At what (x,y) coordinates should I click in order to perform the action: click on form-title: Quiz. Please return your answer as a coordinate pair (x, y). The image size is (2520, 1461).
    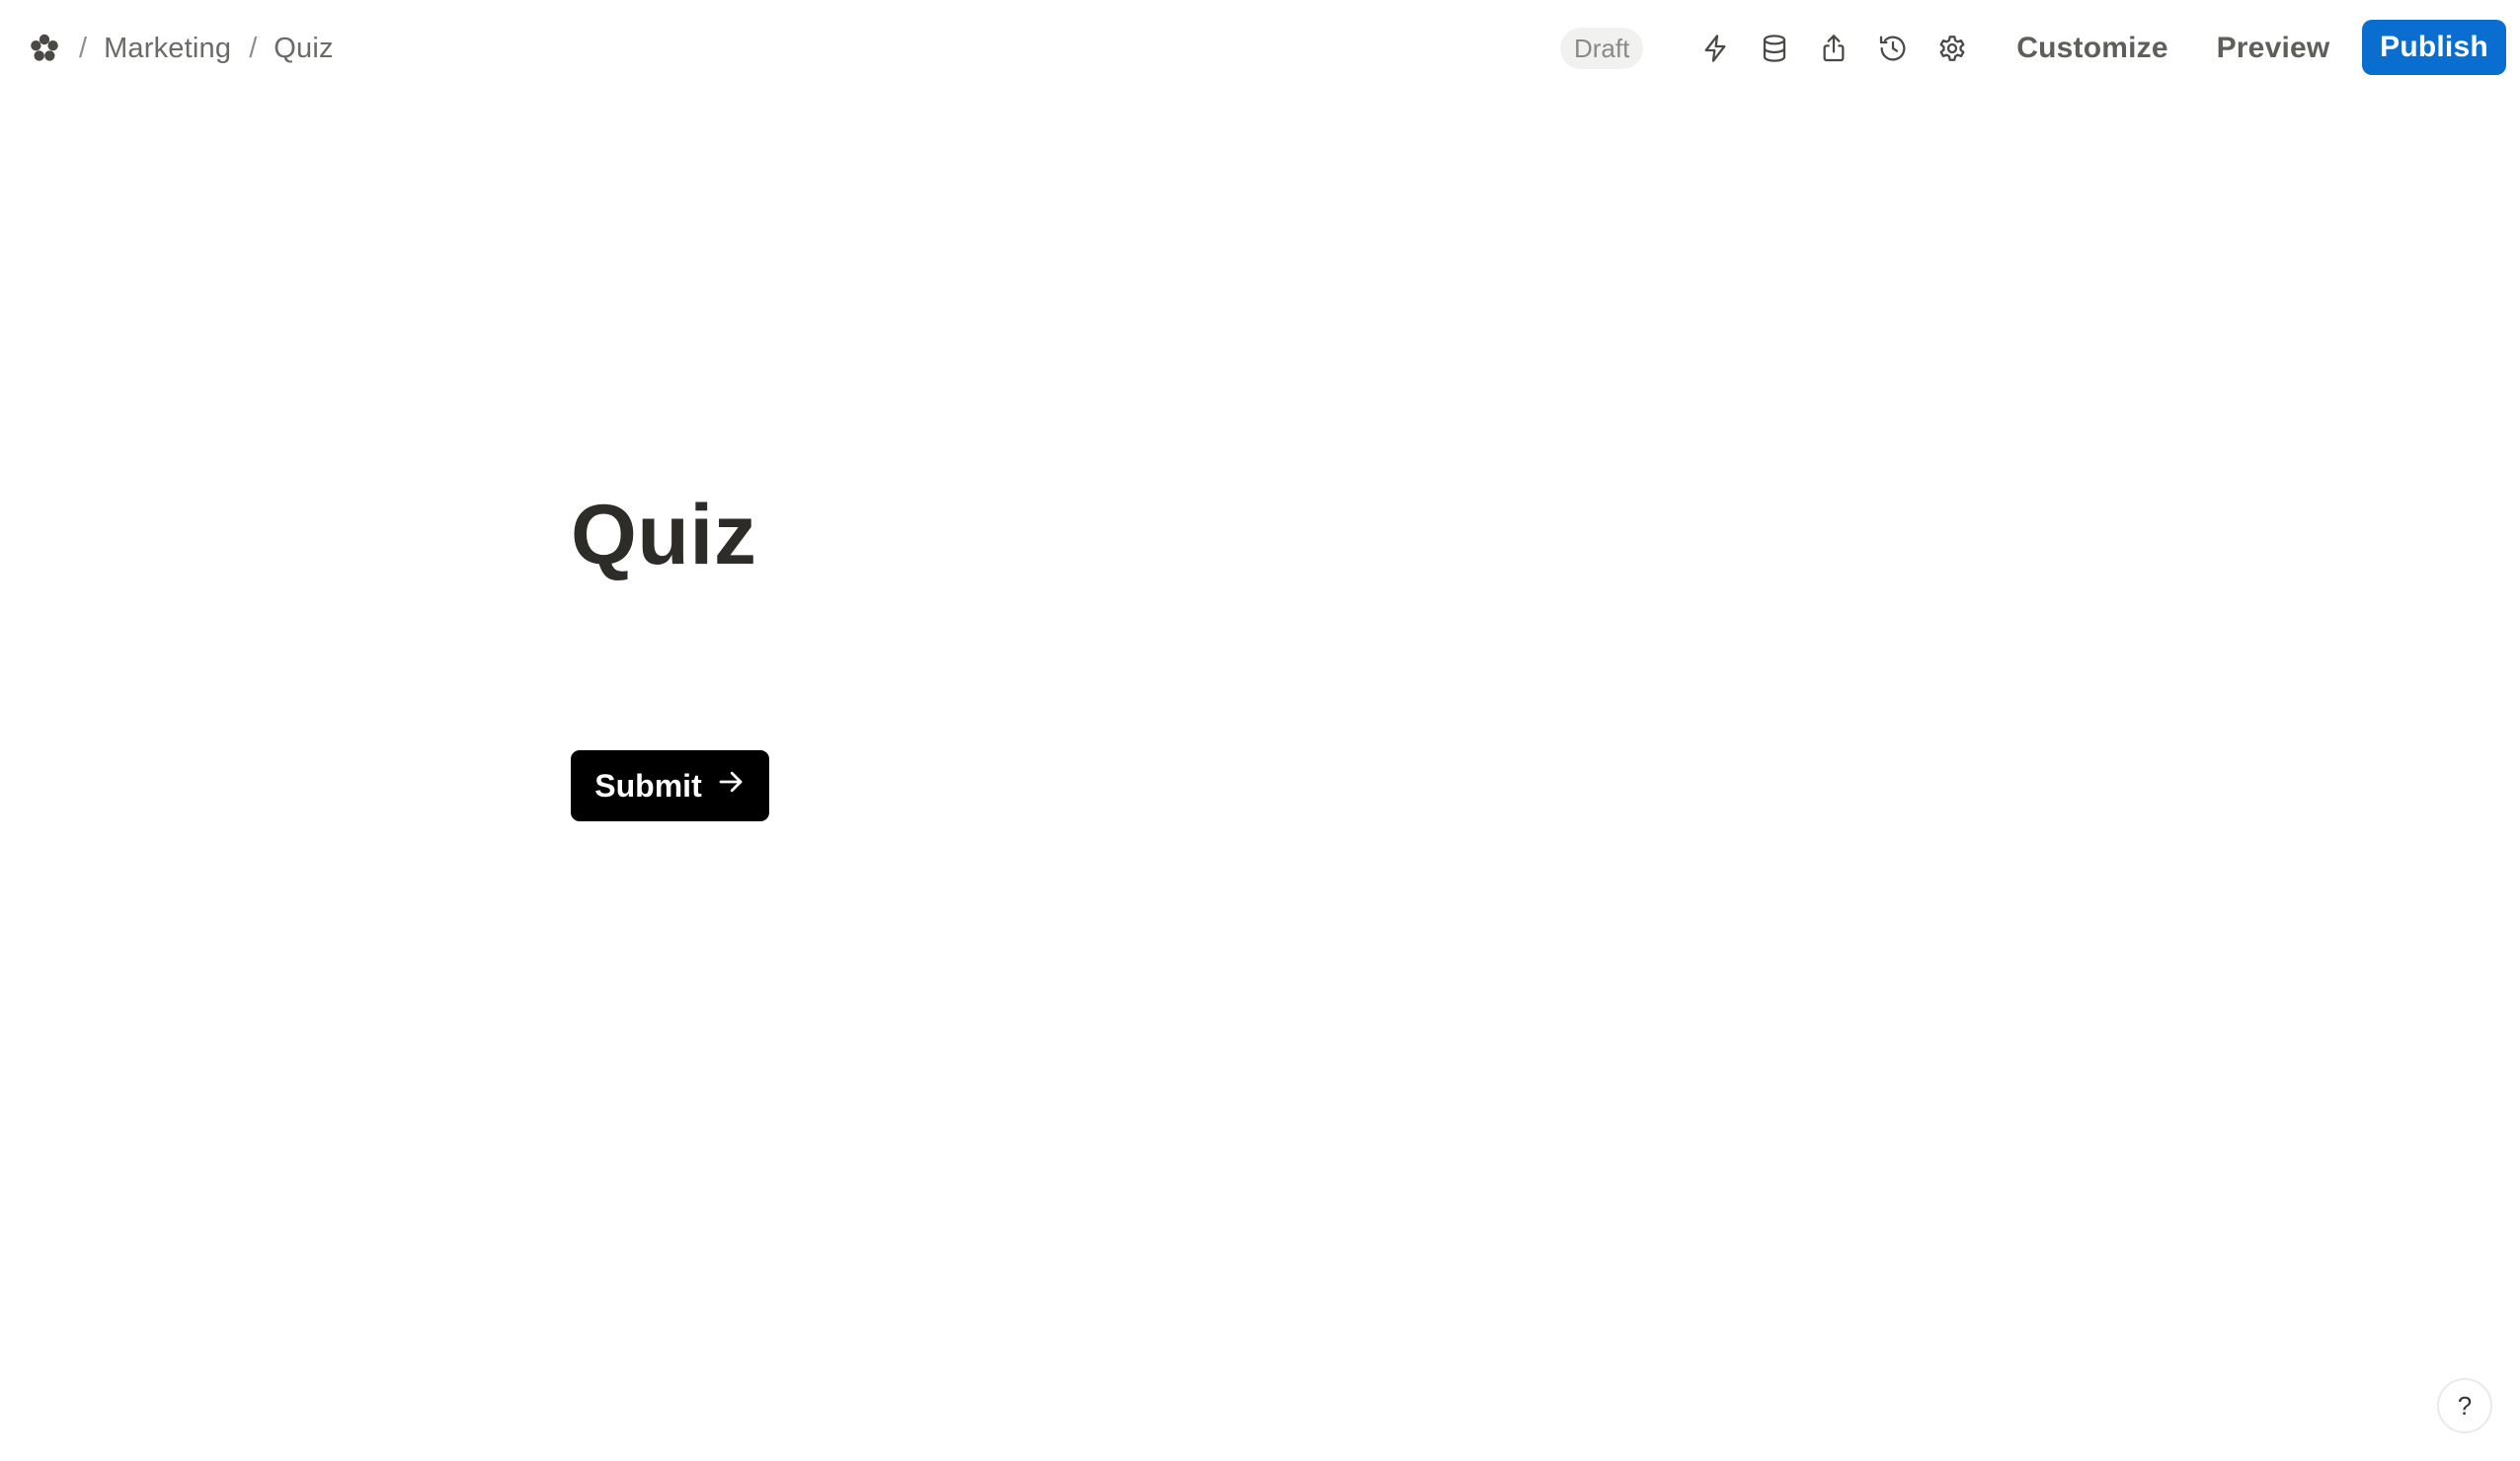
    Looking at the image, I should click on (663, 535).